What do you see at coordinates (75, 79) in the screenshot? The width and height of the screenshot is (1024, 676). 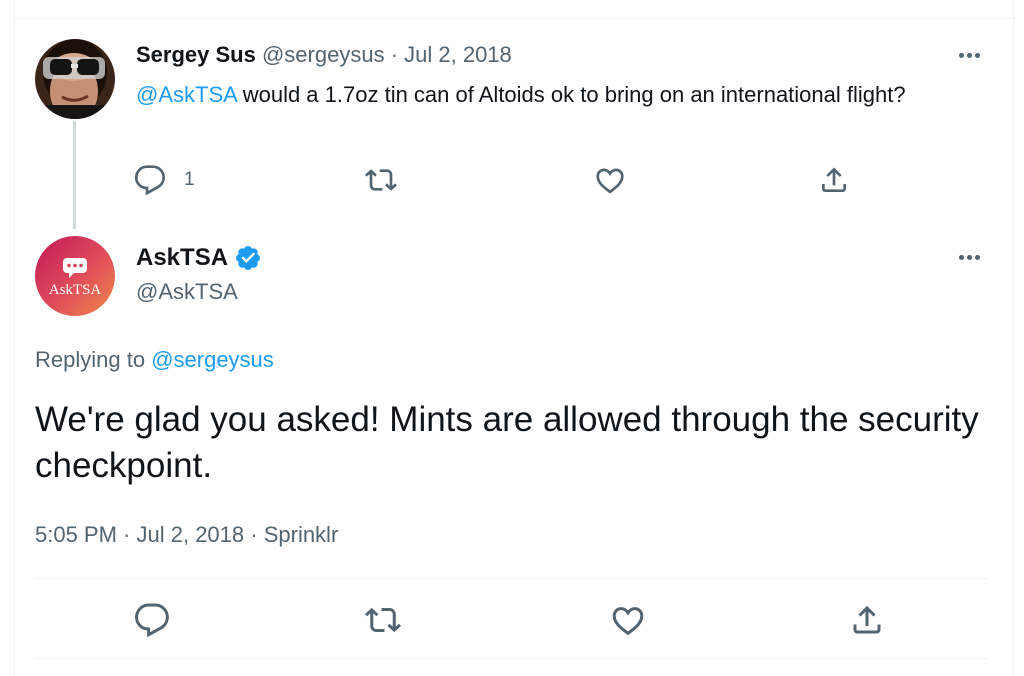 I see `sergey-avatar` at bounding box center [75, 79].